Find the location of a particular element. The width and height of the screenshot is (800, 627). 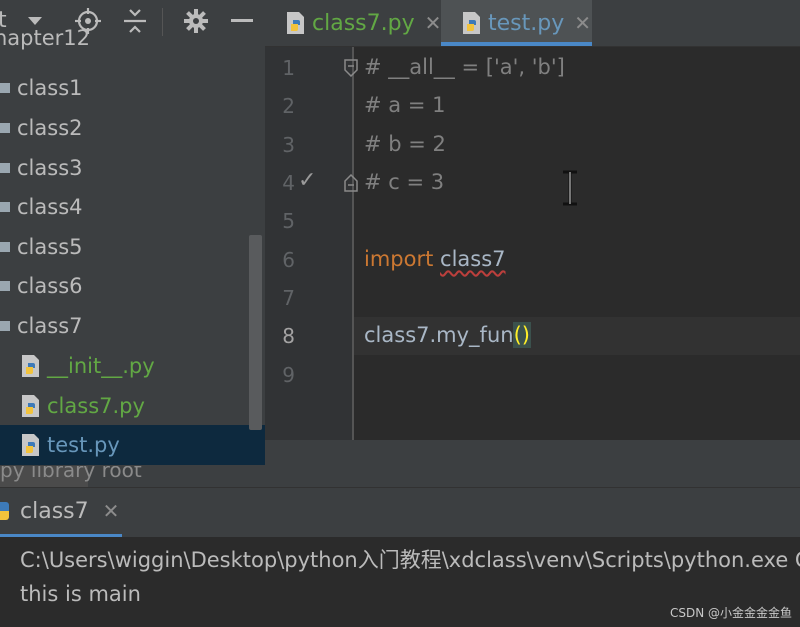

tree-scrollbar is located at coordinates (255, 332).